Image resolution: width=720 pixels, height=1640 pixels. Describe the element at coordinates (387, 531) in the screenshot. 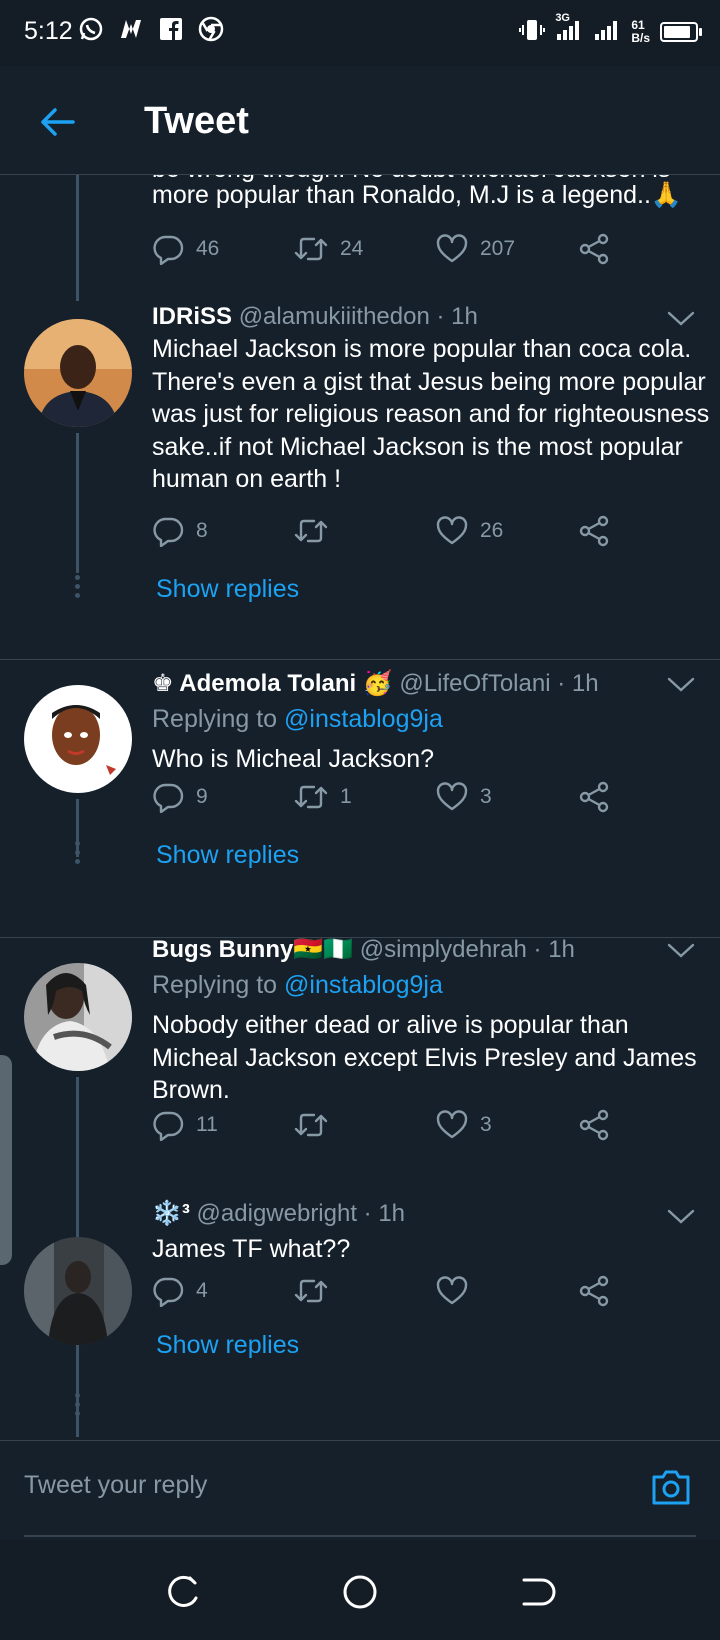

I see `tweet-actions: 8 26` at that location.